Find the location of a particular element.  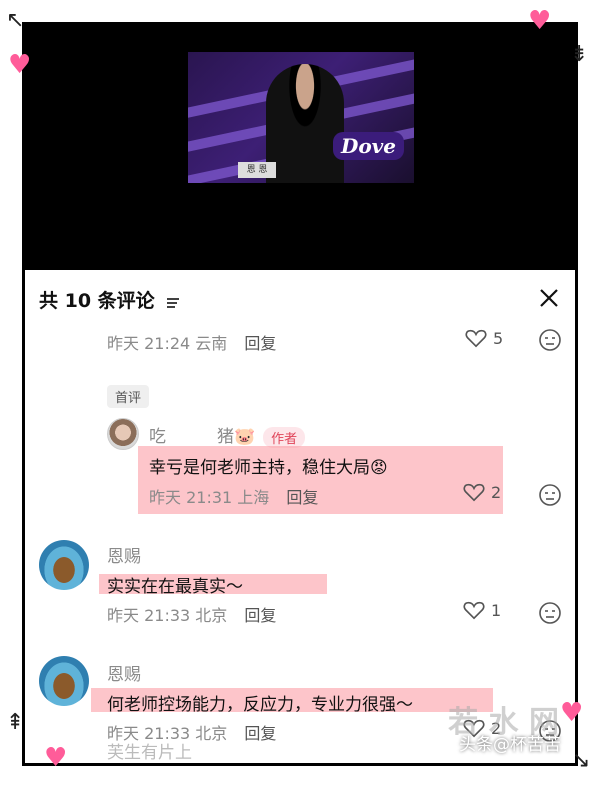

like-button: 5 is located at coordinates (484, 338).